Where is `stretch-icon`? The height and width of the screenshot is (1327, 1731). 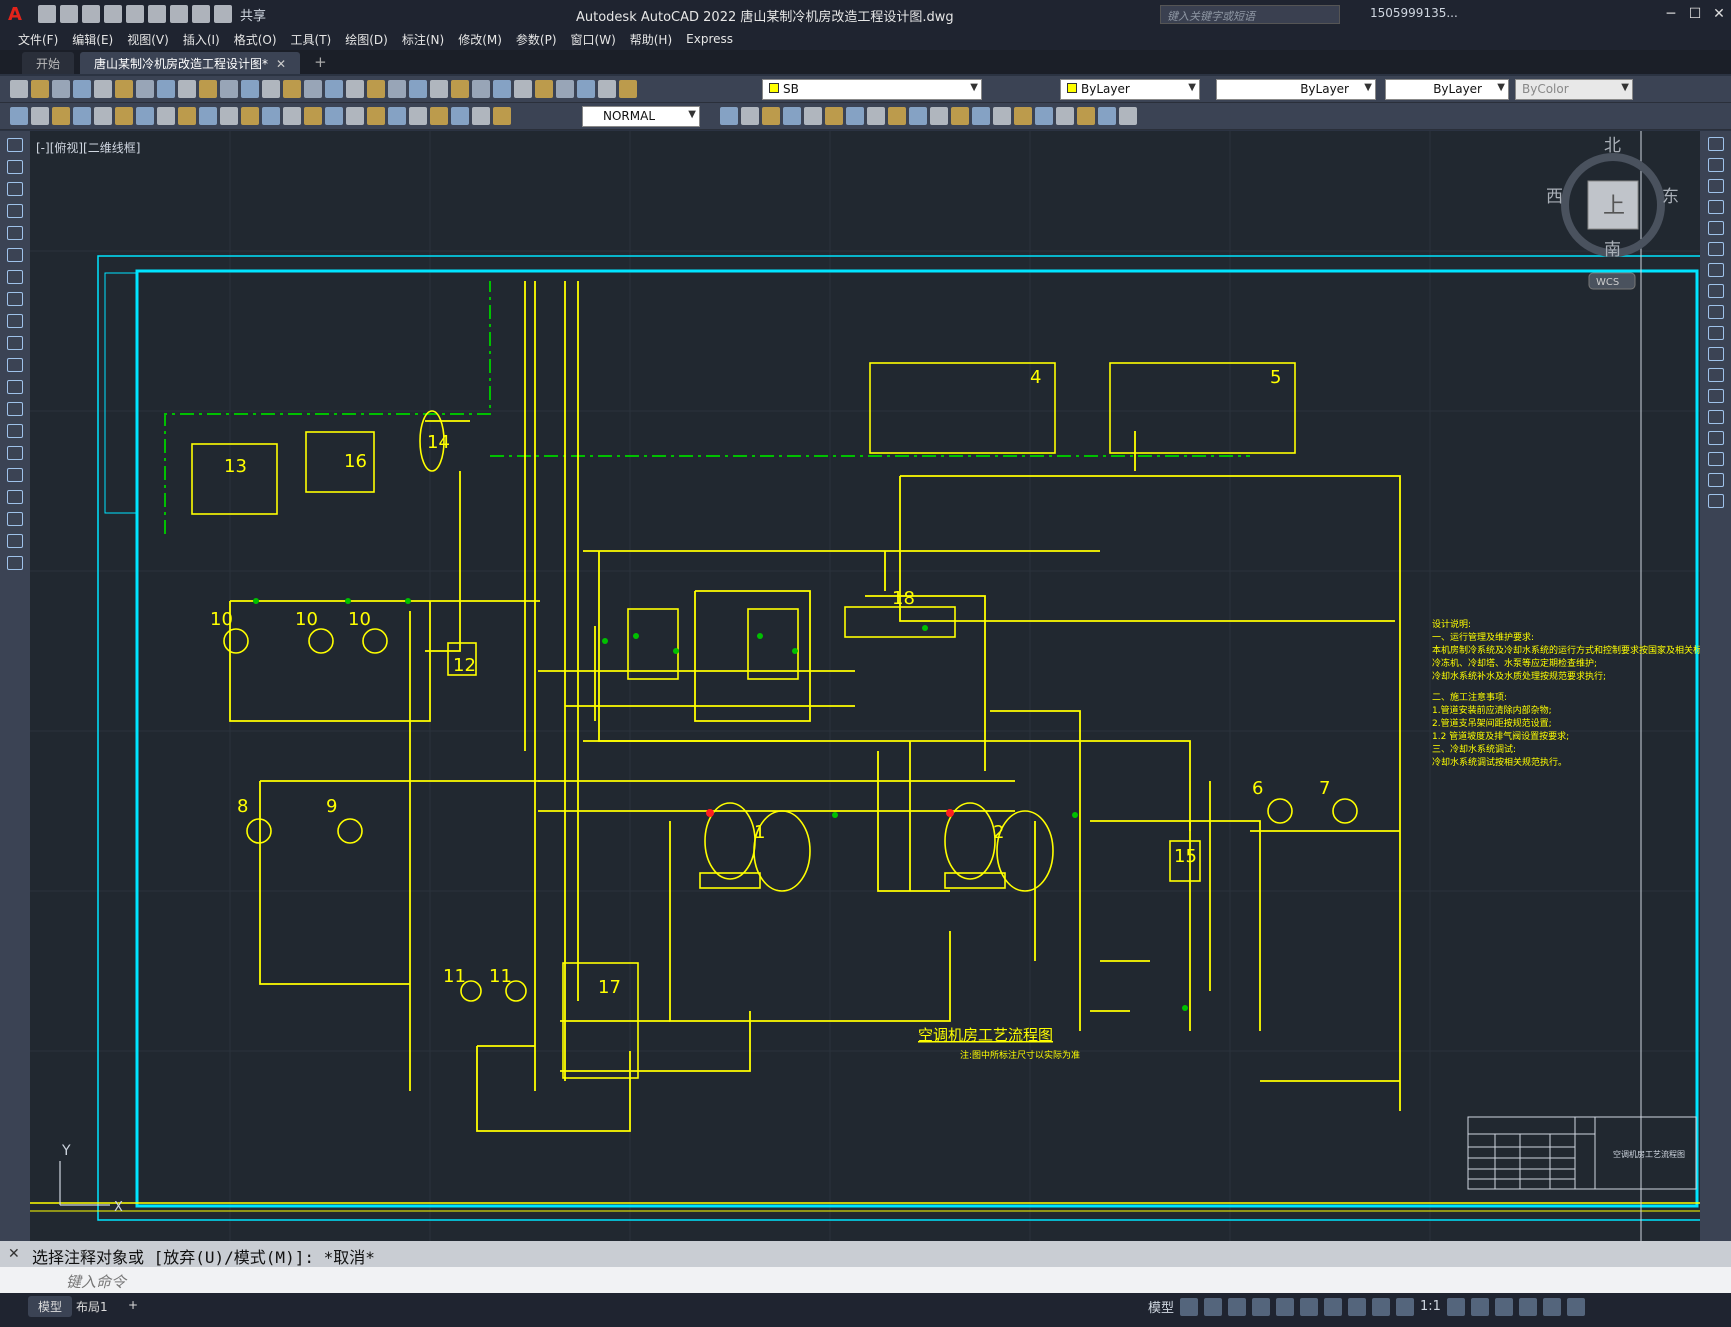
stretch-icon is located at coordinates (1715, 312).